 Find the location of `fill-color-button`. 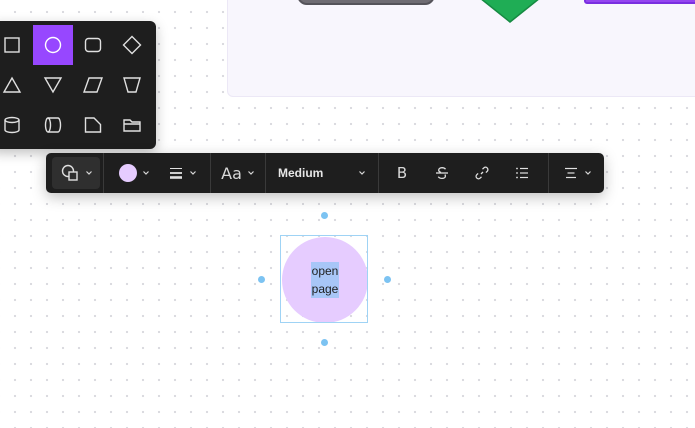

fill-color-button is located at coordinates (134, 173).